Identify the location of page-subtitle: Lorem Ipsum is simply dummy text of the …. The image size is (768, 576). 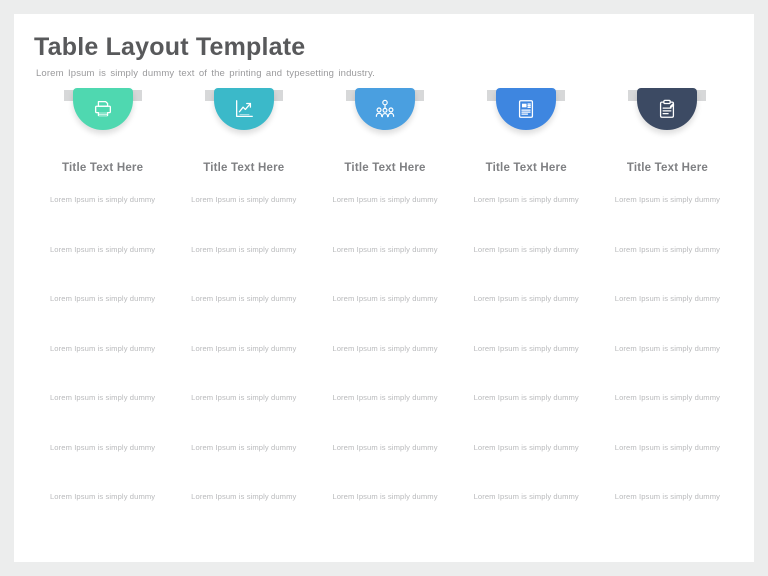
(205, 73).